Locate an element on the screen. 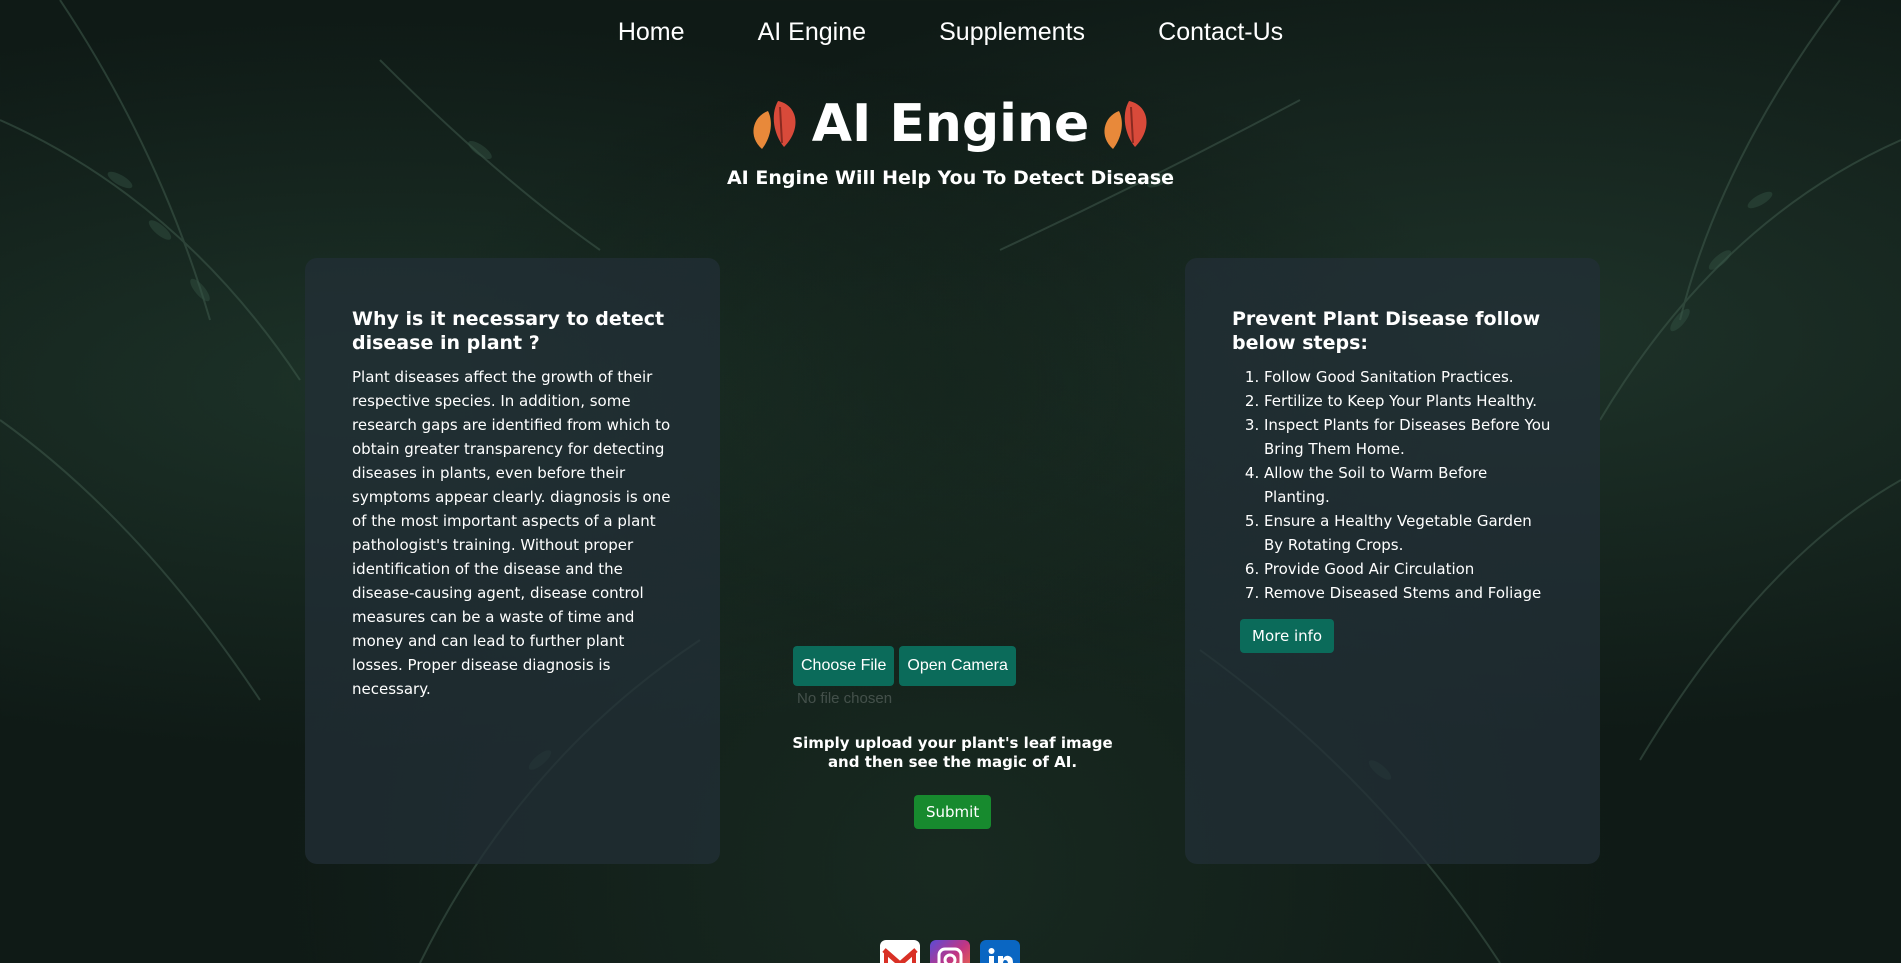  instagram-icon is located at coordinates (950, 951).